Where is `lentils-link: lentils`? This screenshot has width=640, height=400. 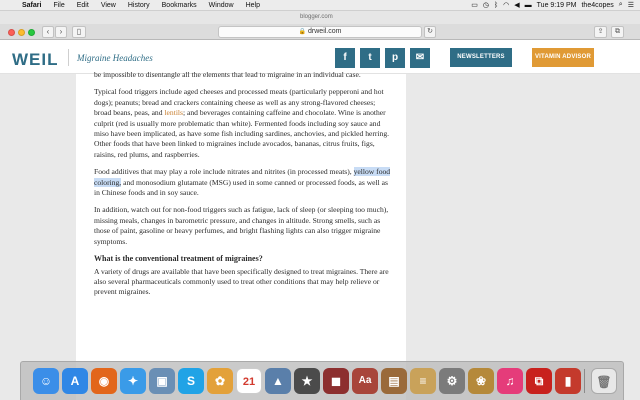
lentils-link: lentils is located at coordinates (173, 112).